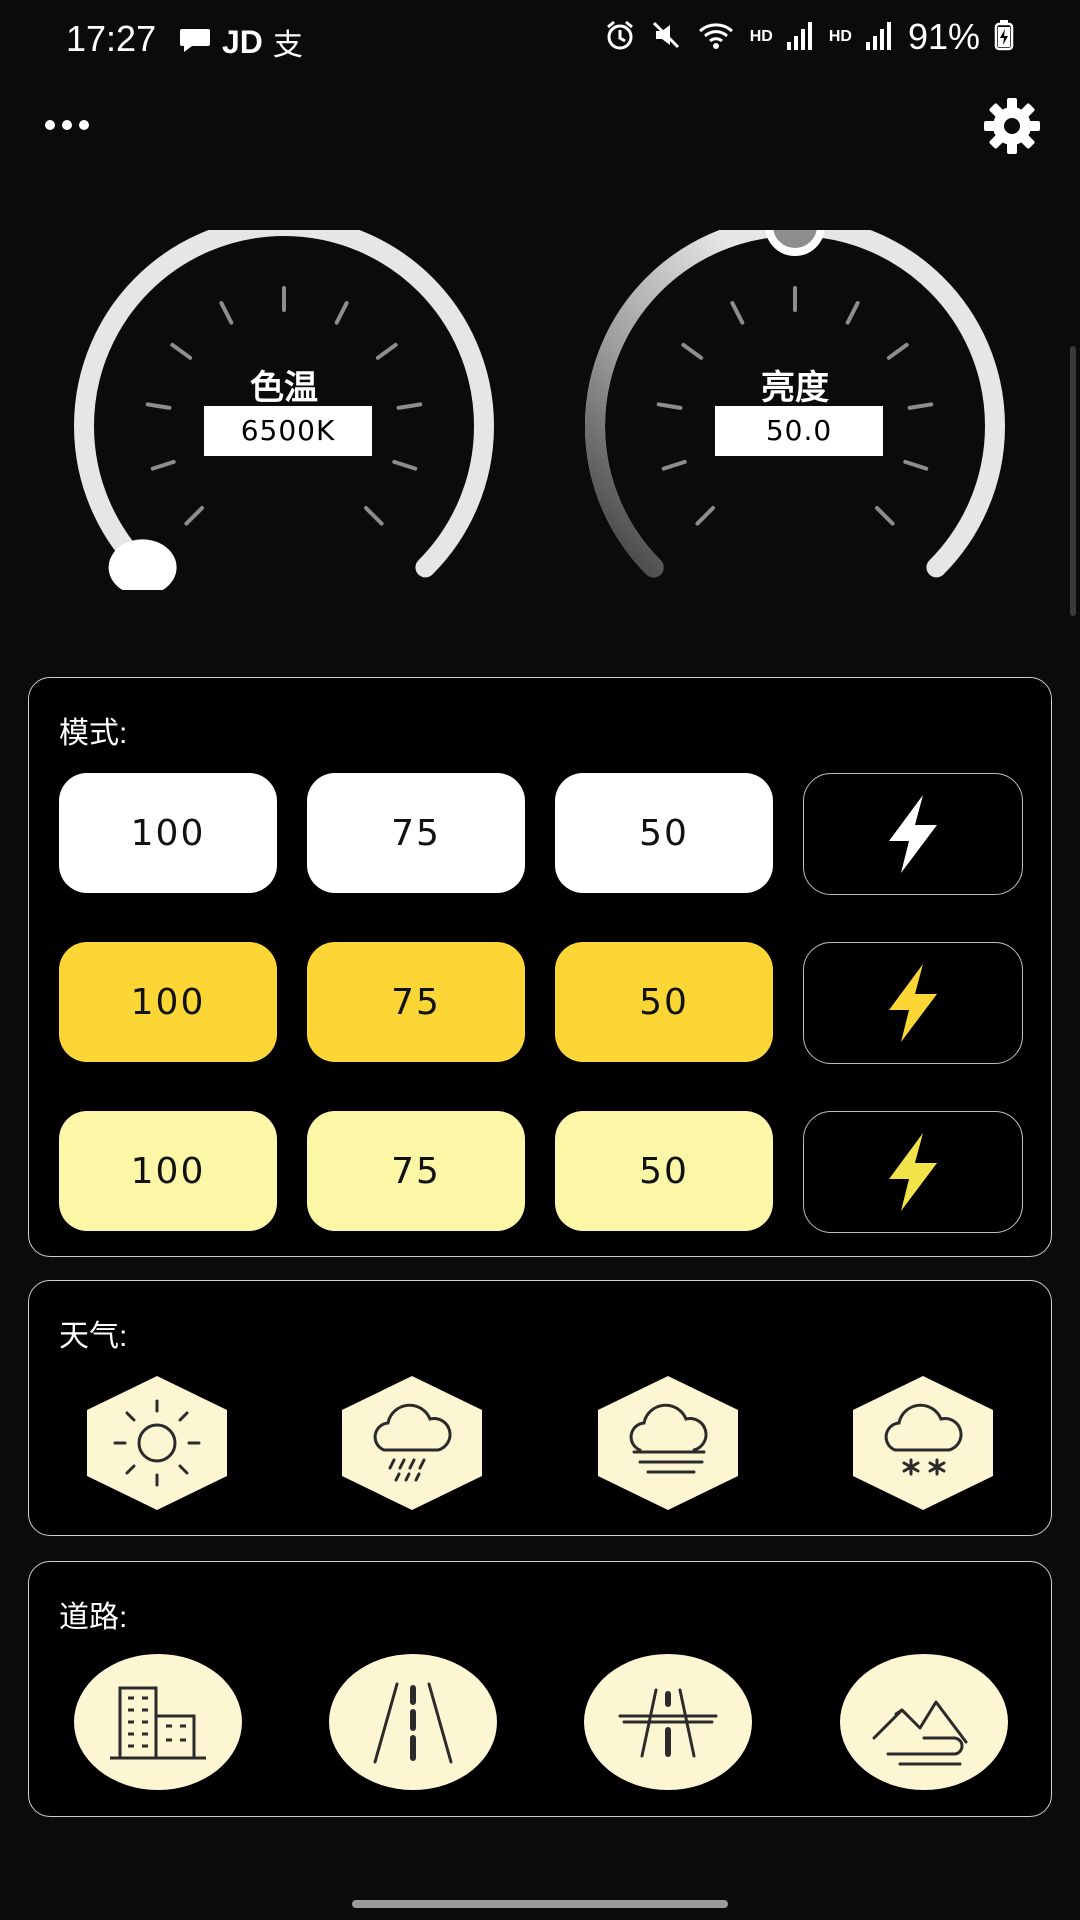 Image resolution: width=1080 pixels, height=1920 pixels. What do you see at coordinates (761, 36) in the screenshot?
I see `hd-signal-label: HD` at bounding box center [761, 36].